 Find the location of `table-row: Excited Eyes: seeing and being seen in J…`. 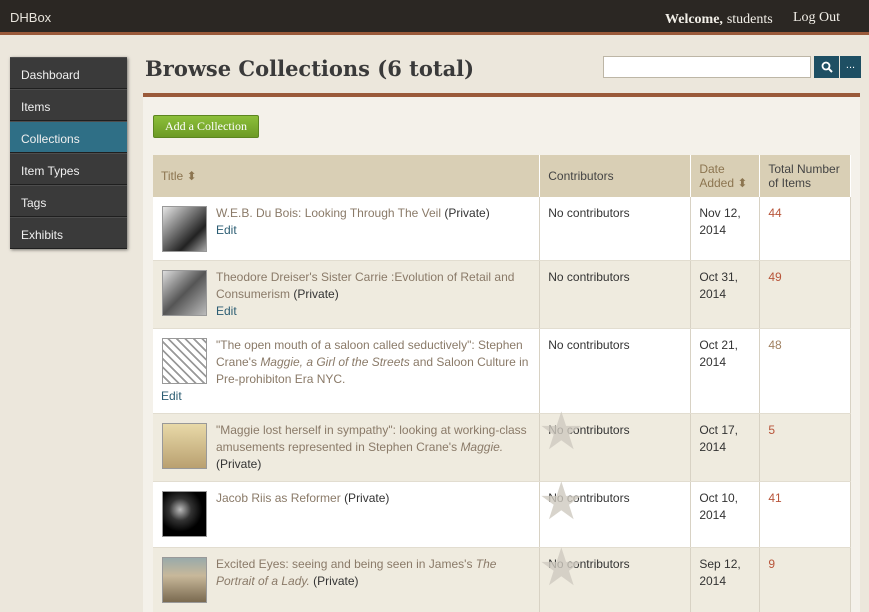

table-row: Excited Eyes: seeing and being seen in J… is located at coordinates (502, 577).